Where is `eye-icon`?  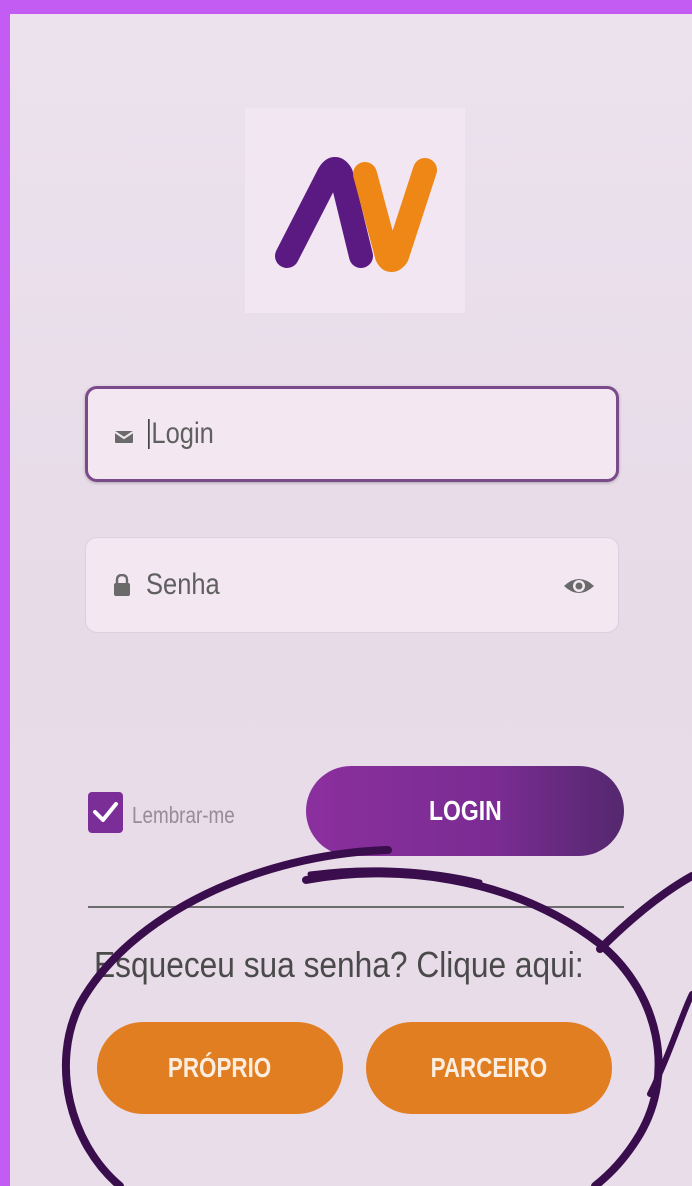
eye-icon is located at coordinates (579, 586).